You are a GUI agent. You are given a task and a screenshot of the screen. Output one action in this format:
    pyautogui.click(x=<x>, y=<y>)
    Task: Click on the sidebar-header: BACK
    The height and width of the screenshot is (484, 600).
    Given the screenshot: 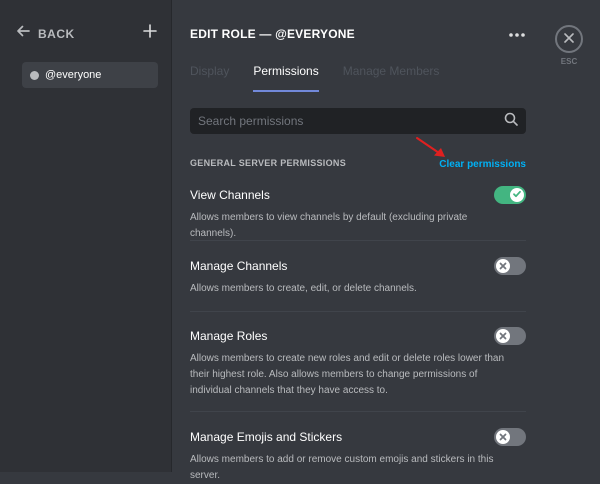 What is the action you would take?
    pyautogui.click(x=86, y=35)
    